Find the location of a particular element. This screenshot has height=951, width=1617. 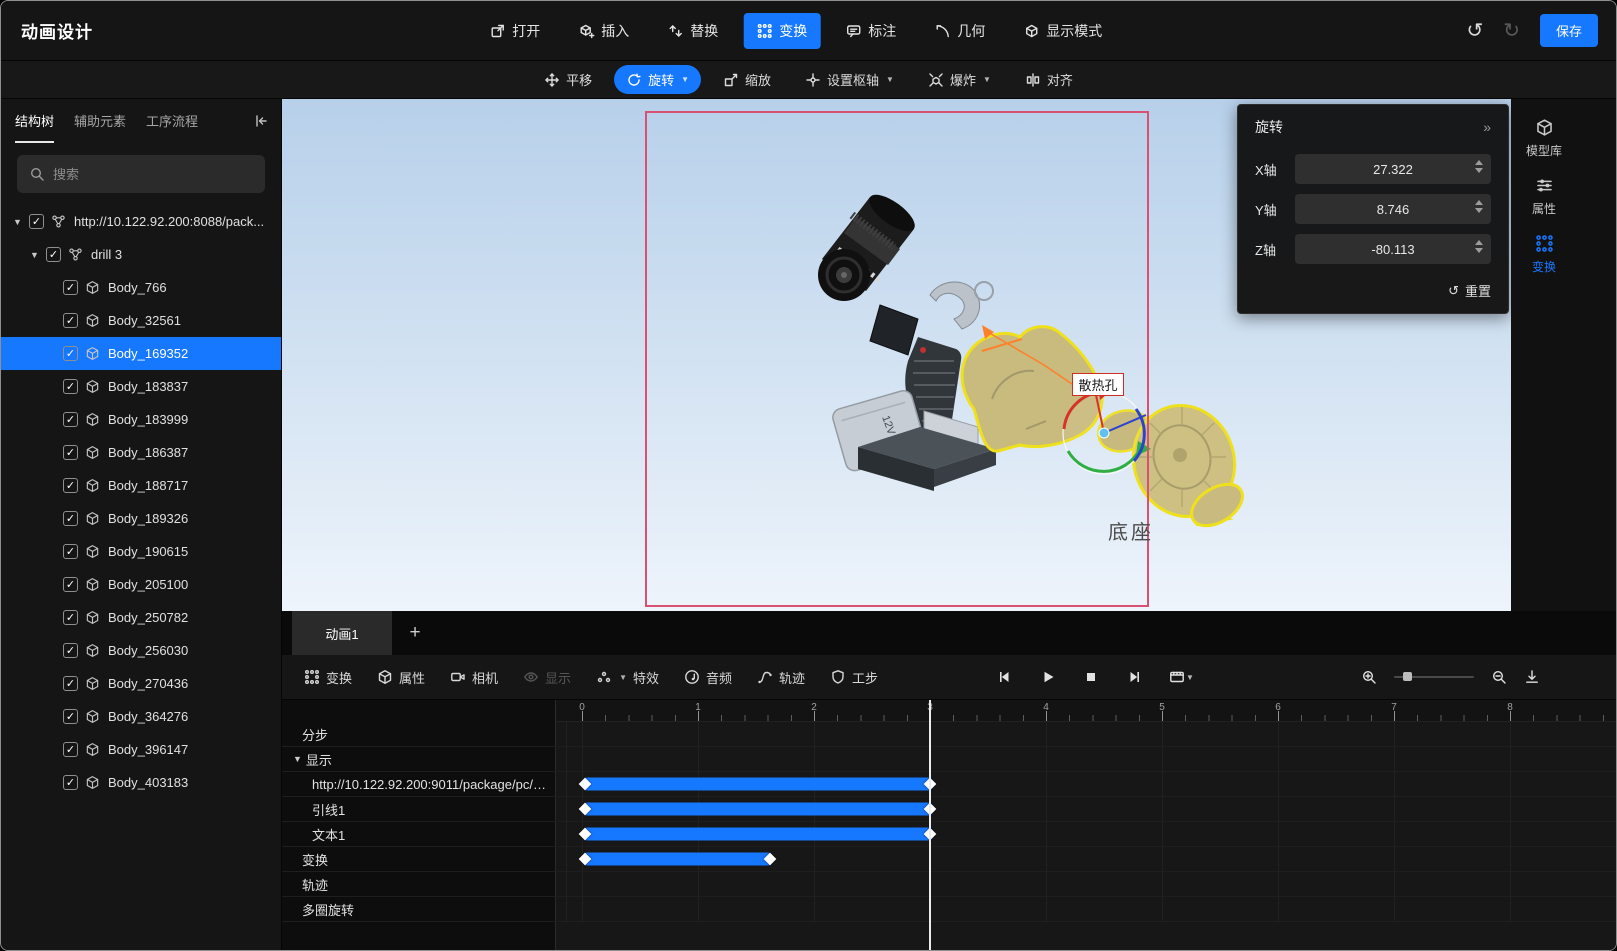

undo-icon: ↺ is located at coordinates (1474, 31).